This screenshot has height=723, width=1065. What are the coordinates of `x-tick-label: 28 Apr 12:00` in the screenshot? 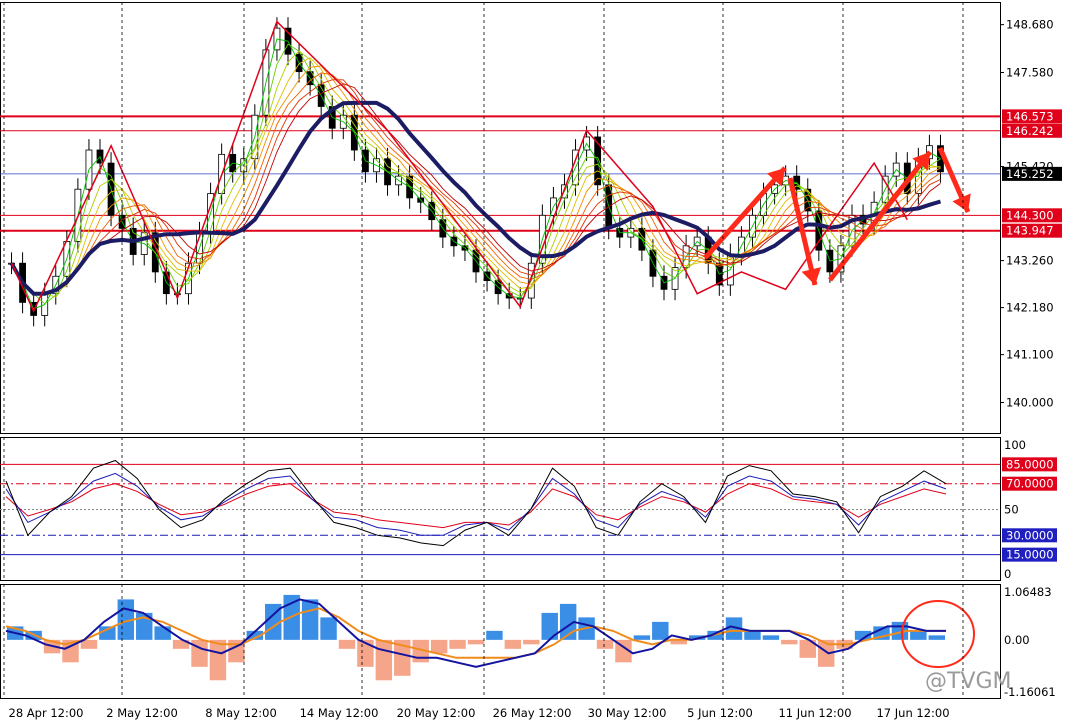 It's located at (46, 713).